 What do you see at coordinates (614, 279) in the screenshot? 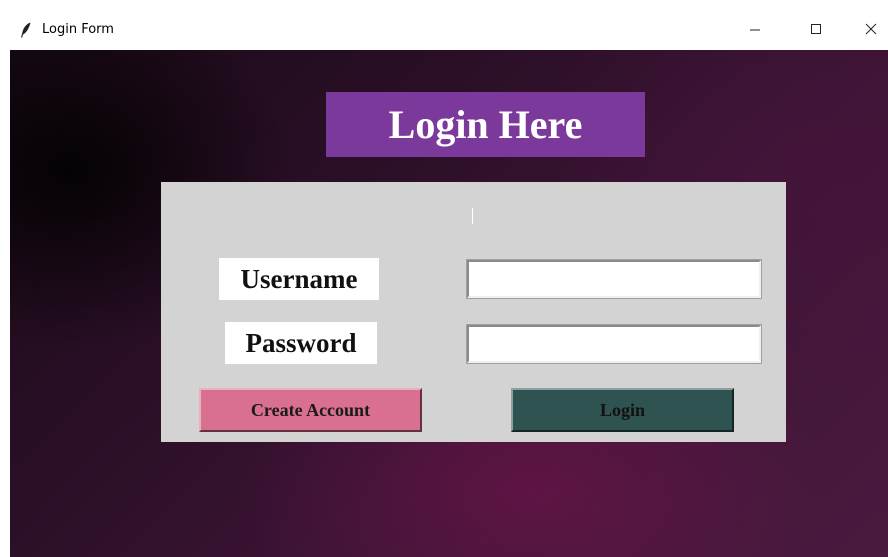
I see `username-input` at bounding box center [614, 279].